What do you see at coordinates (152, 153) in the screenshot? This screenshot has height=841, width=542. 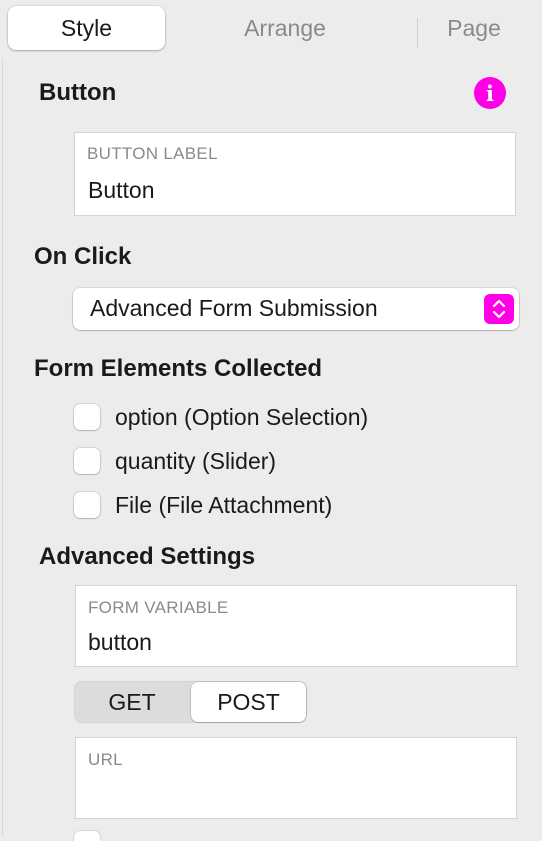 I see `button-label-caption: BUTTON LABEL` at bounding box center [152, 153].